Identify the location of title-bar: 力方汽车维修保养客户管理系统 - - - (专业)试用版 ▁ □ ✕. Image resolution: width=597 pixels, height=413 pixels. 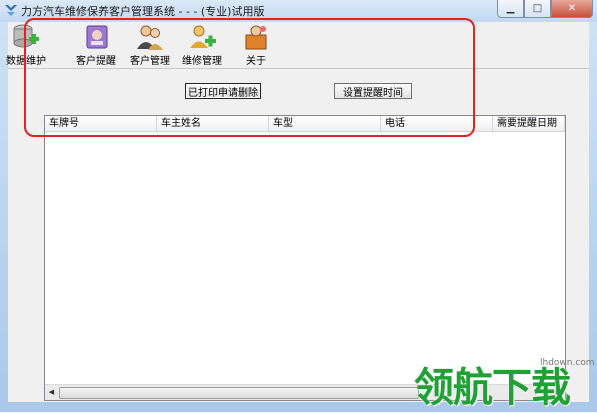
(298, 11).